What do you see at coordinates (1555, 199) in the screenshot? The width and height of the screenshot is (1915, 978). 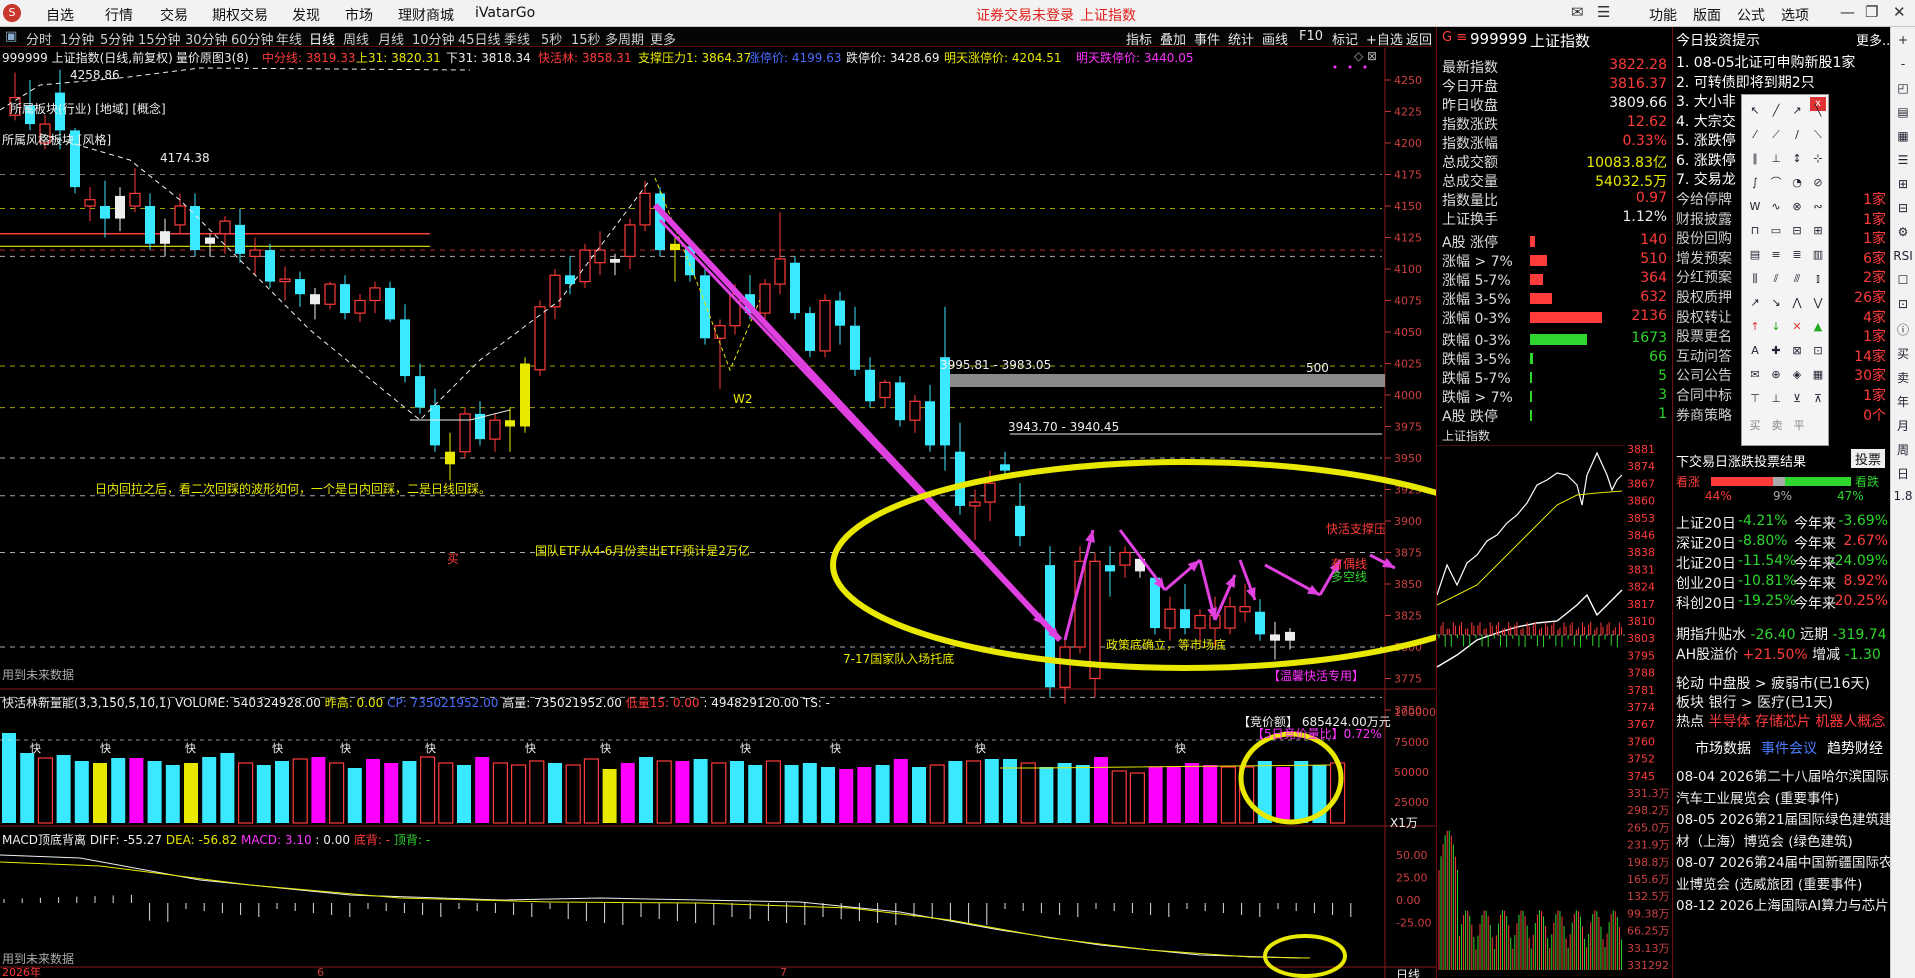 I see `quote-row: 指数量比 0.97` at bounding box center [1555, 199].